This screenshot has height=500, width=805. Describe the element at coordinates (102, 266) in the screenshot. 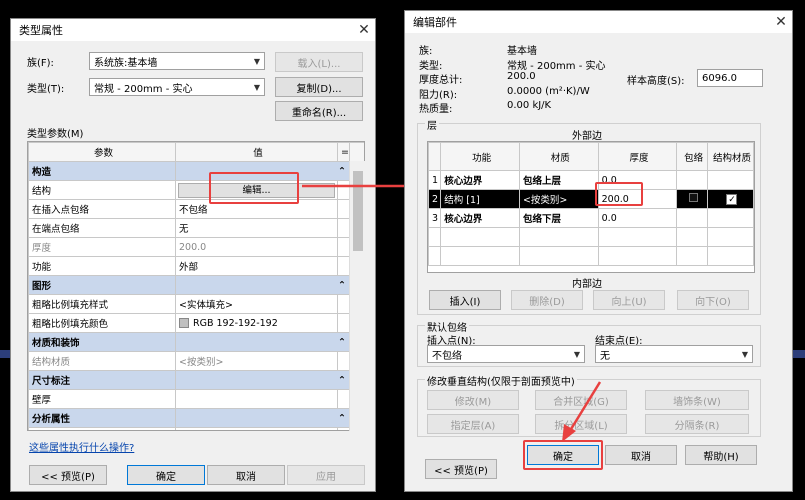

I see `param-name: 功能` at that location.